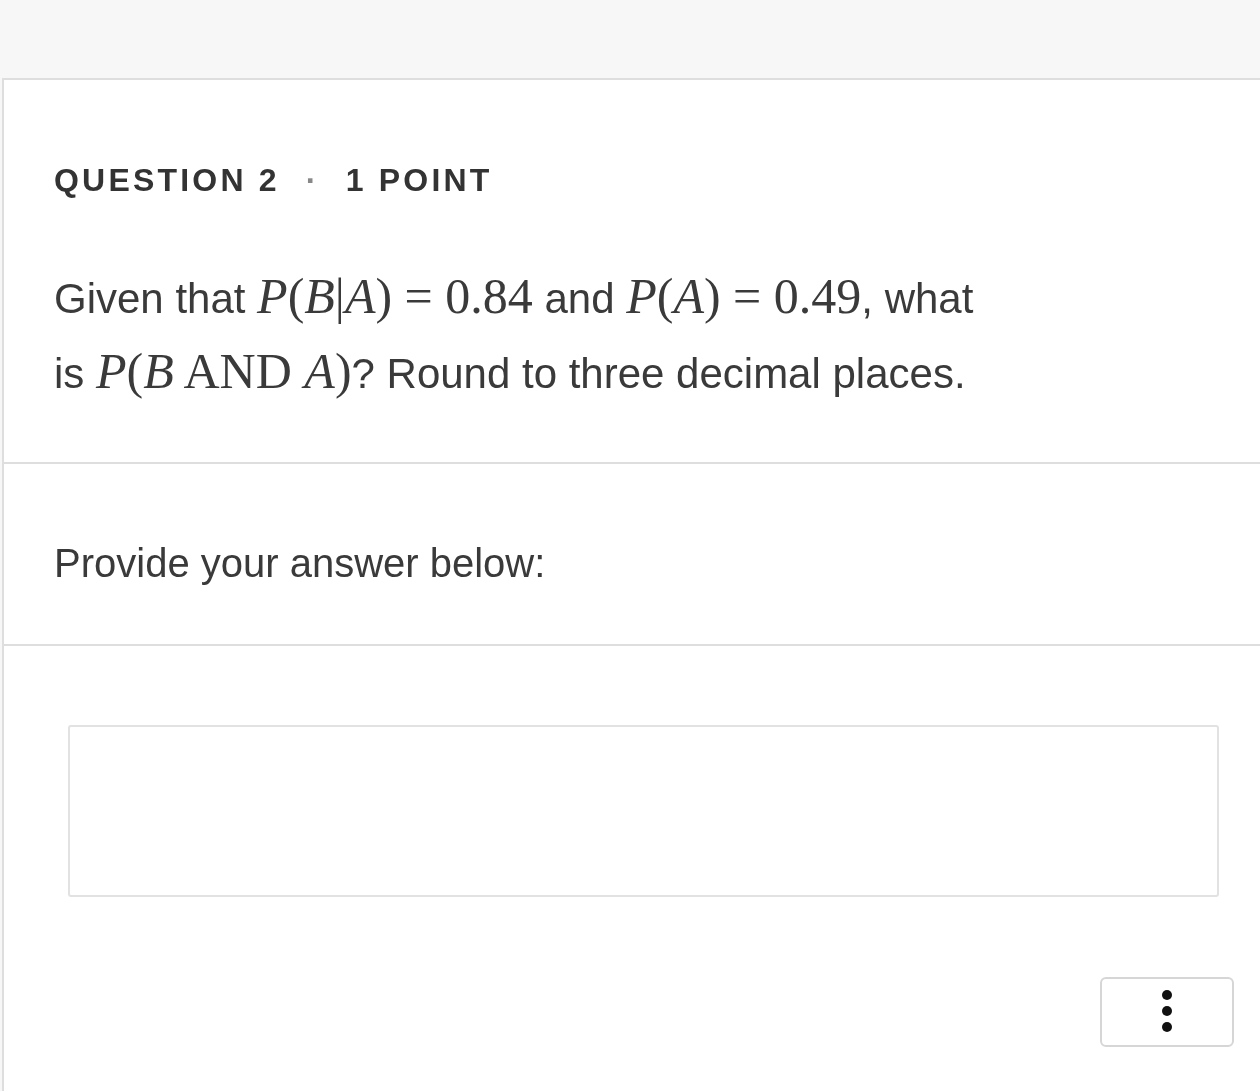  I want to click on answer-instruction: Provide your answer below:, so click(300, 563).